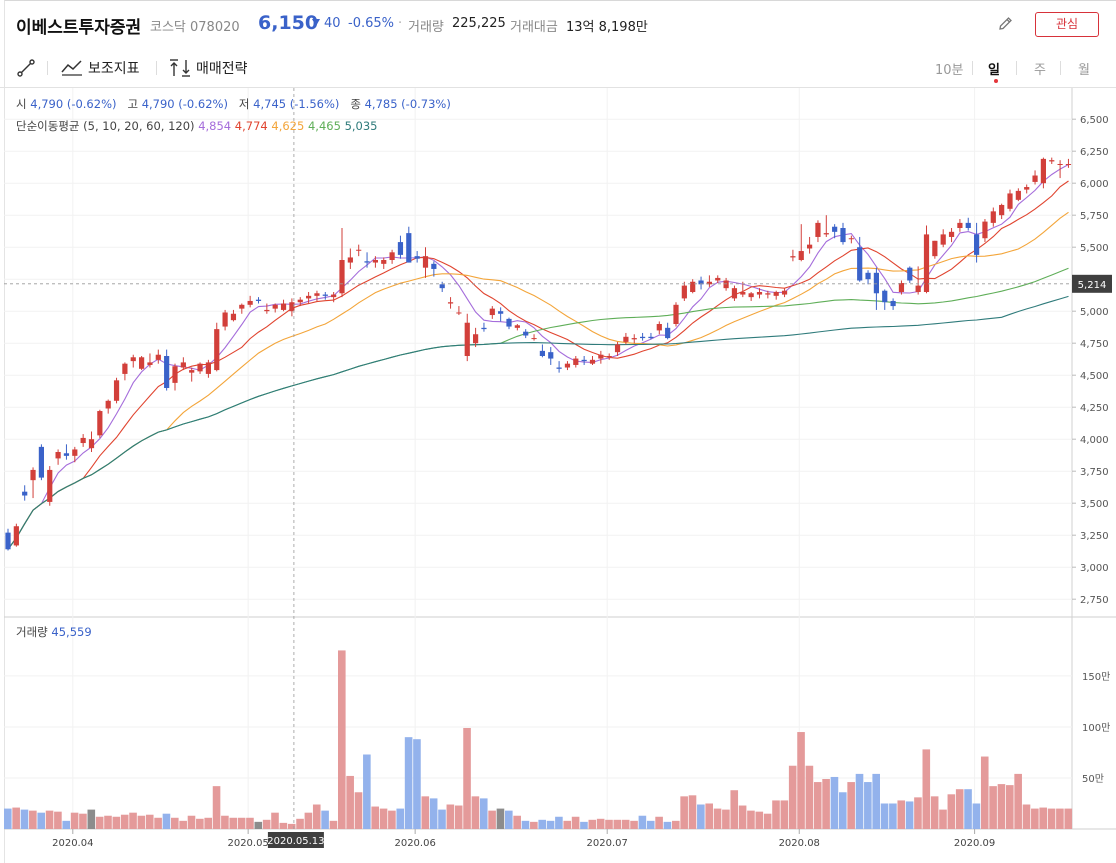 The width and height of the screenshot is (1116, 863). Describe the element at coordinates (100, 68) in the screenshot. I see `indicator-button: 보조지표` at that location.